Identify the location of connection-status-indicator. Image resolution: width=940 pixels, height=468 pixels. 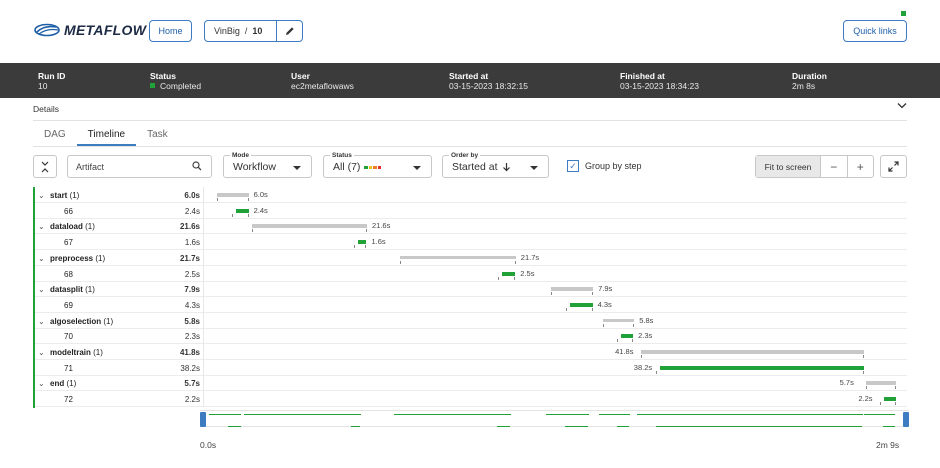
(903, 13).